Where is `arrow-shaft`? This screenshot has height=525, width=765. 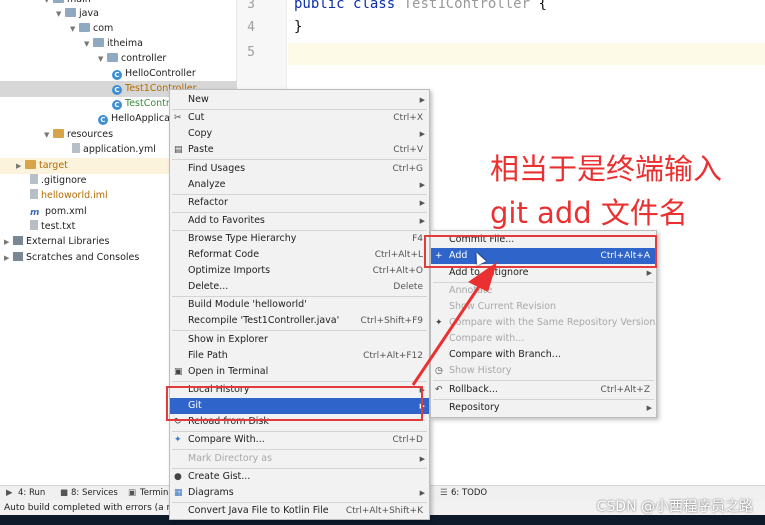 arrow-shaft is located at coordinates (446, 335).